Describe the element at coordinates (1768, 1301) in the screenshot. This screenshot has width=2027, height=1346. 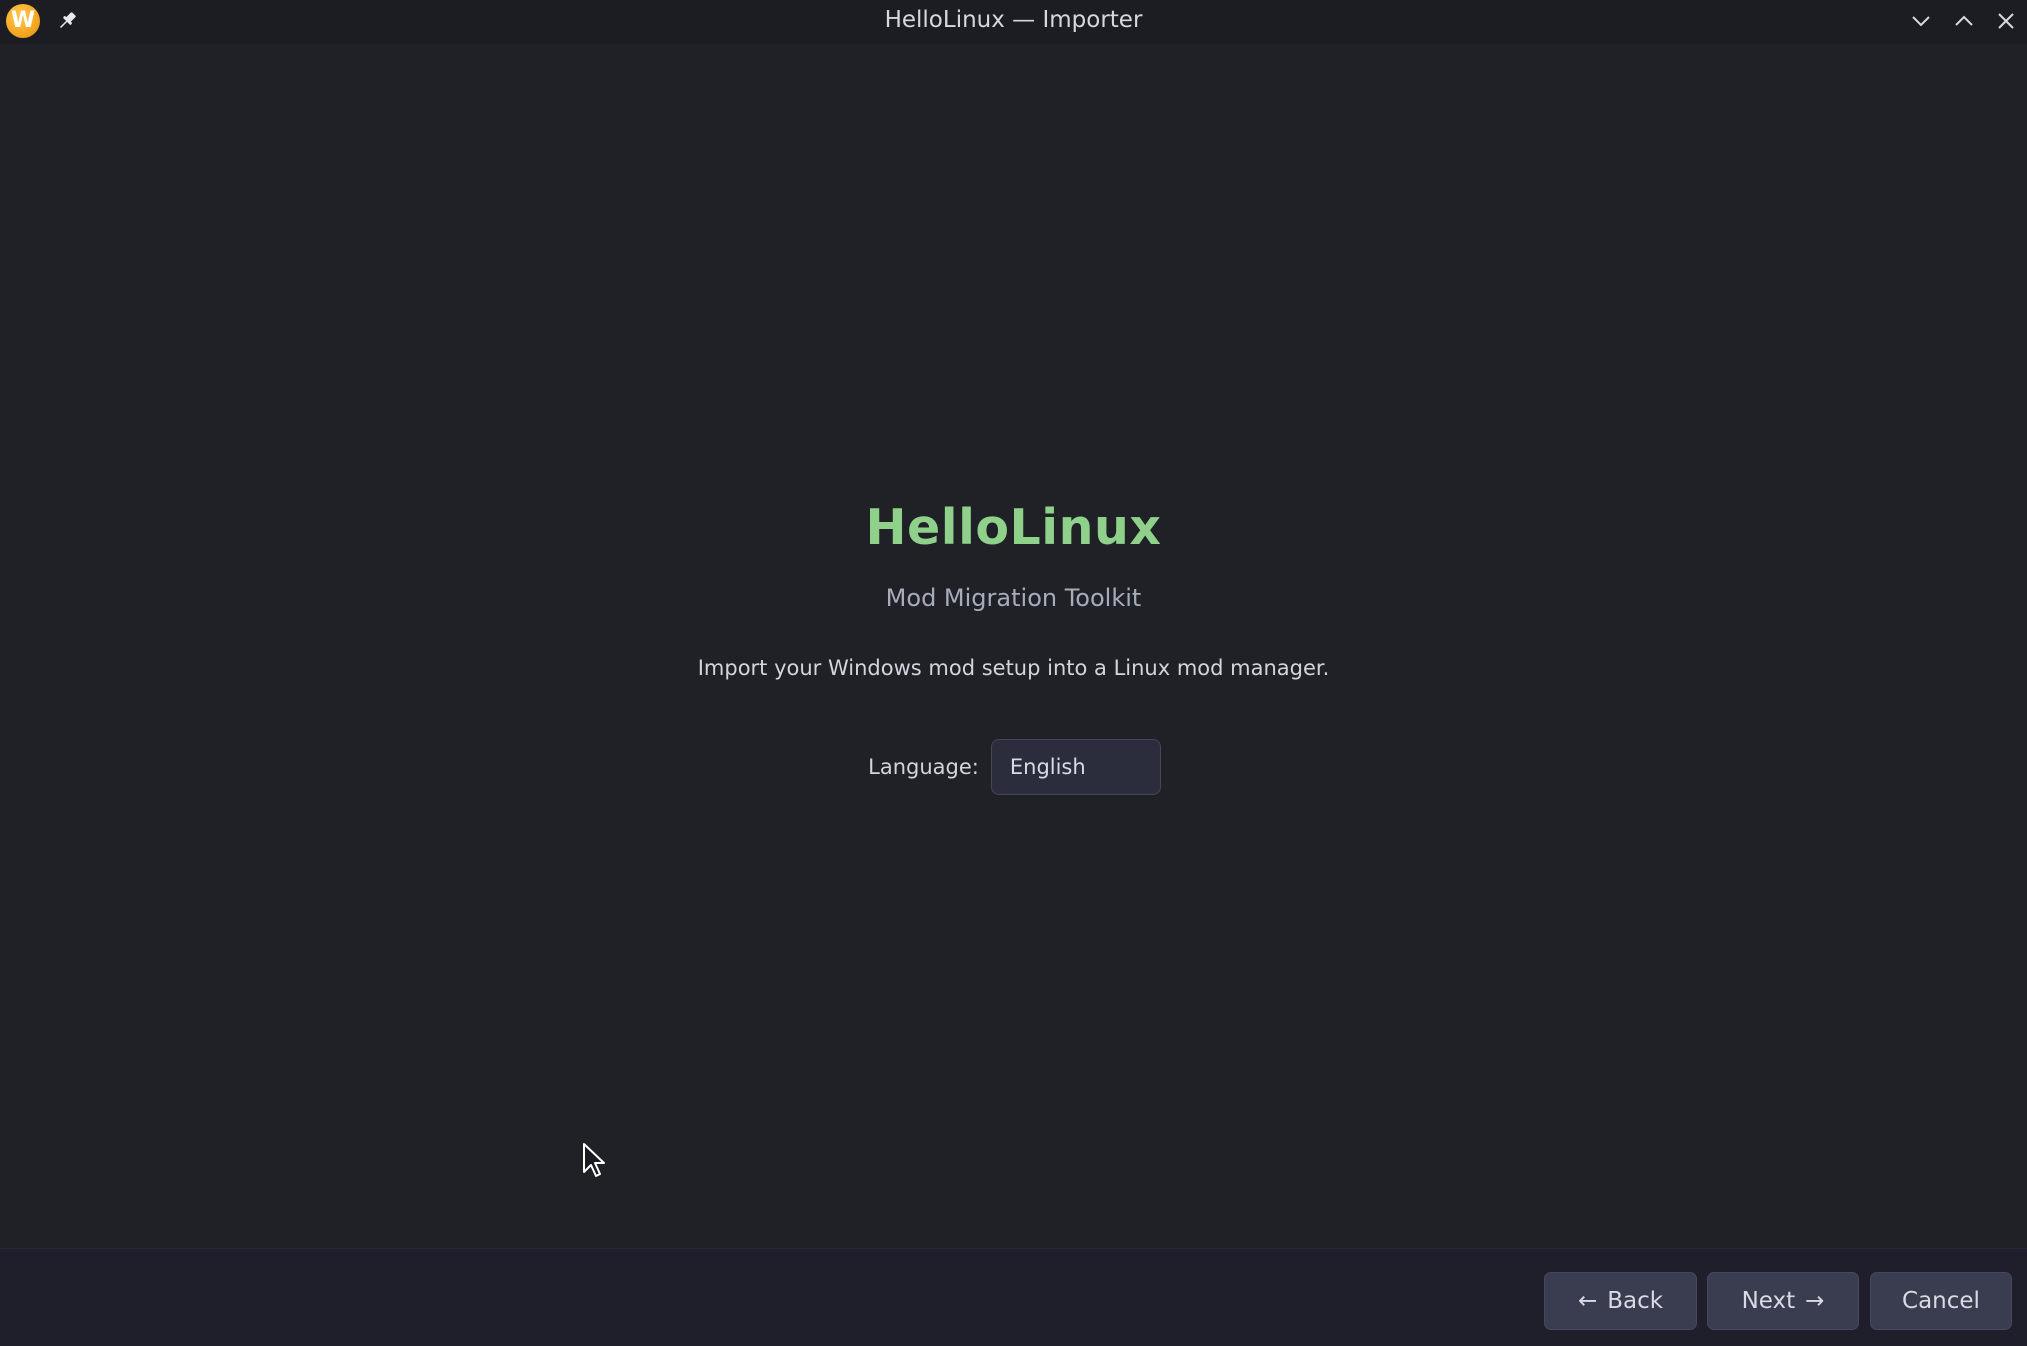
I see `next-button-label: Next` at that location.